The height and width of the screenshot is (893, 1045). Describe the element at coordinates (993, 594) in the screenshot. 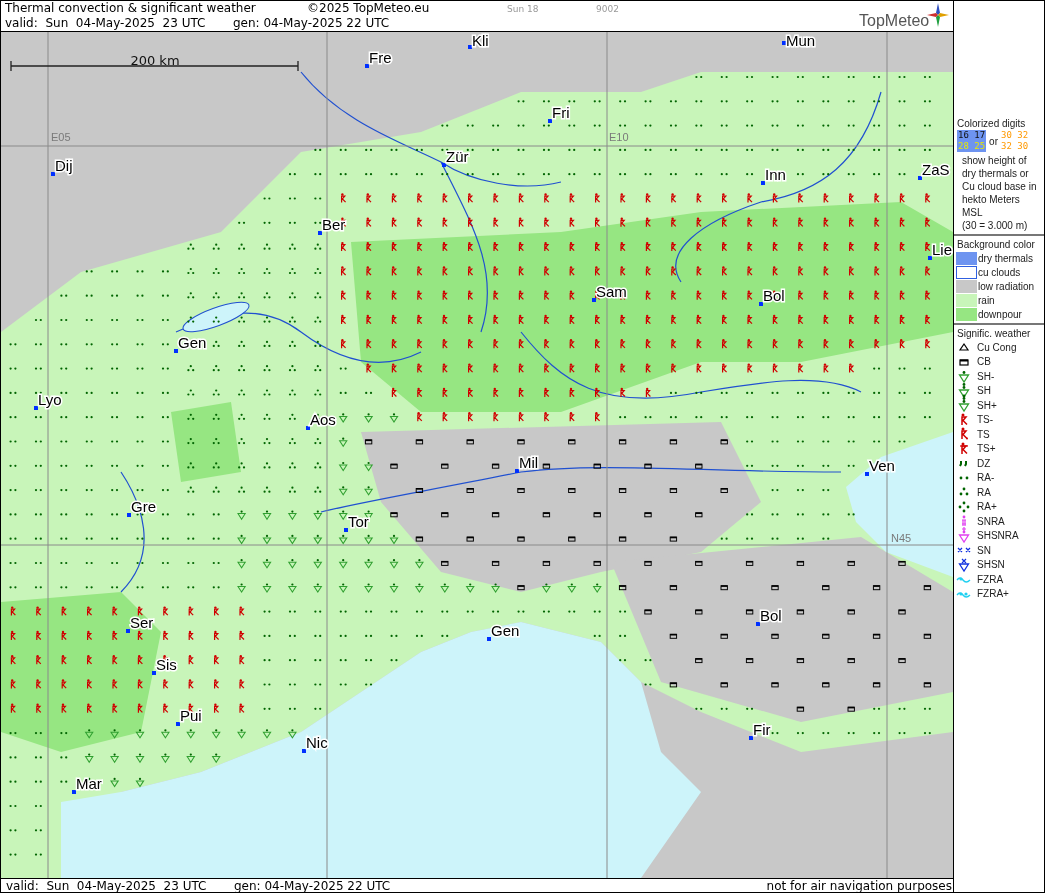

I see `legend-label: FZRA+` at that location.